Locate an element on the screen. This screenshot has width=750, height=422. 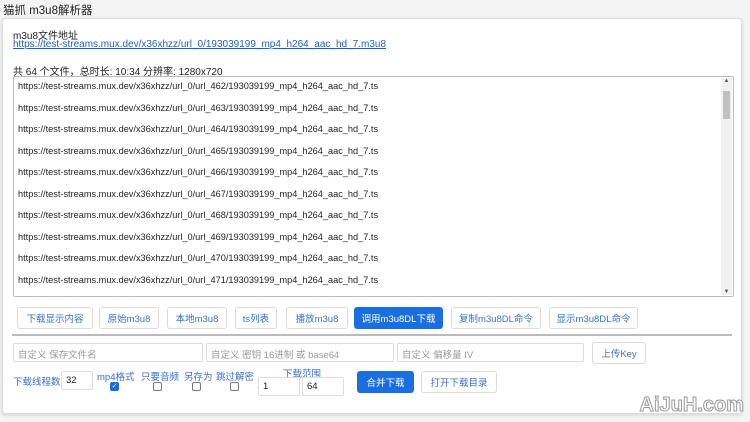
download-shown-button: 下载显示内容 is located at coordinates (55, 318).